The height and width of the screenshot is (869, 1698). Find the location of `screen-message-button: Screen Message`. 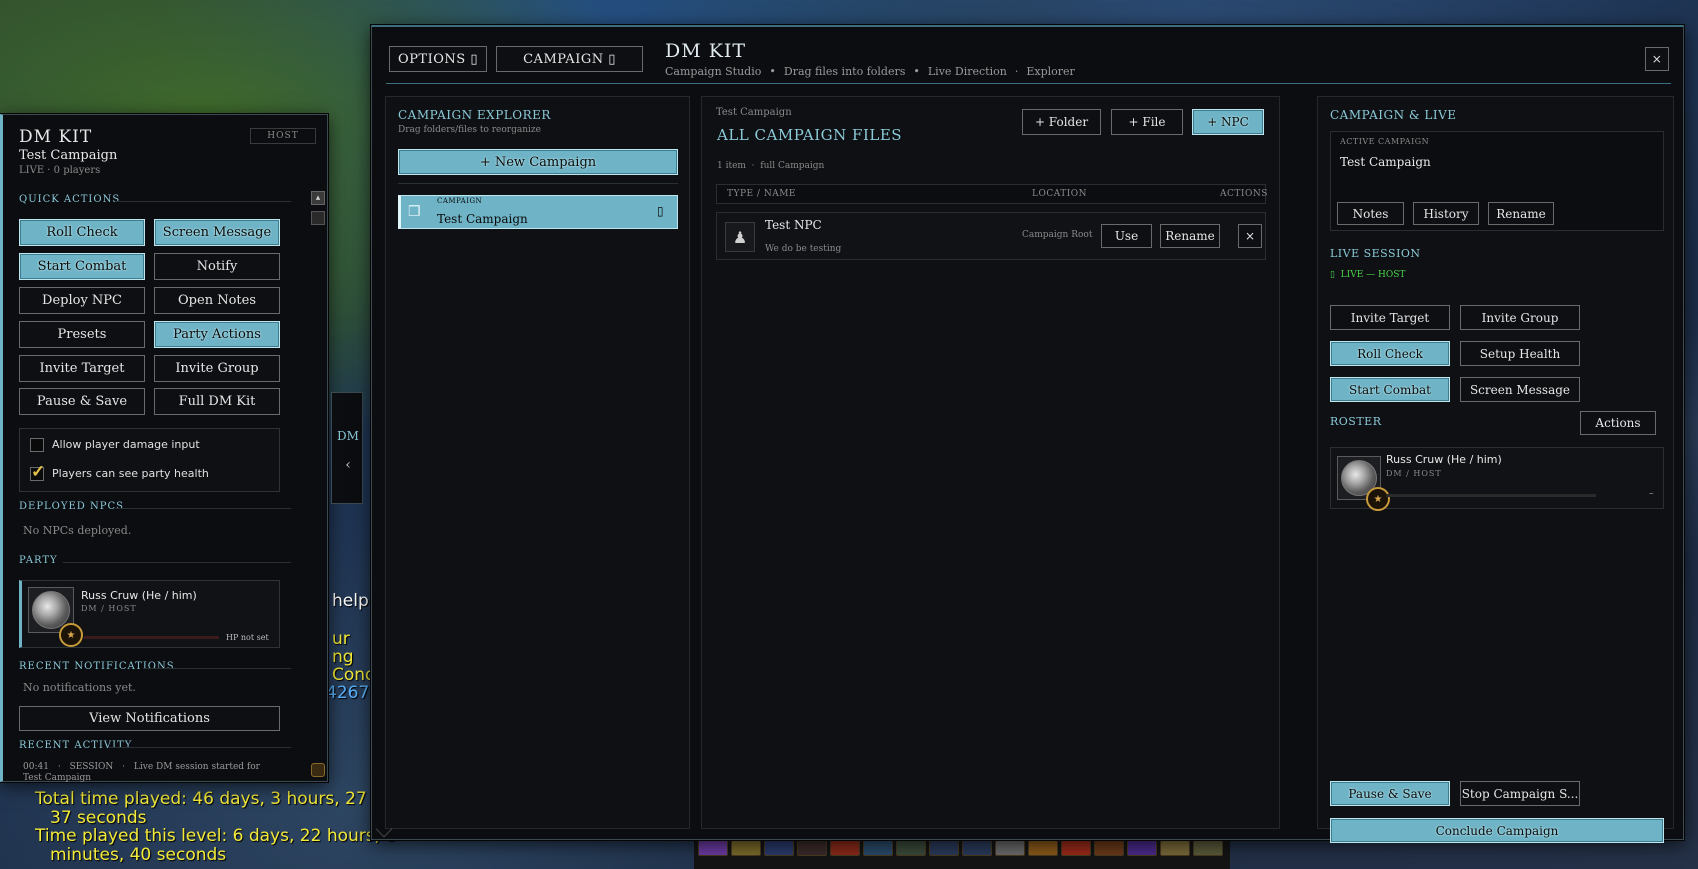

screen-message-button: Screen Message is located at coordinates (217, 232).